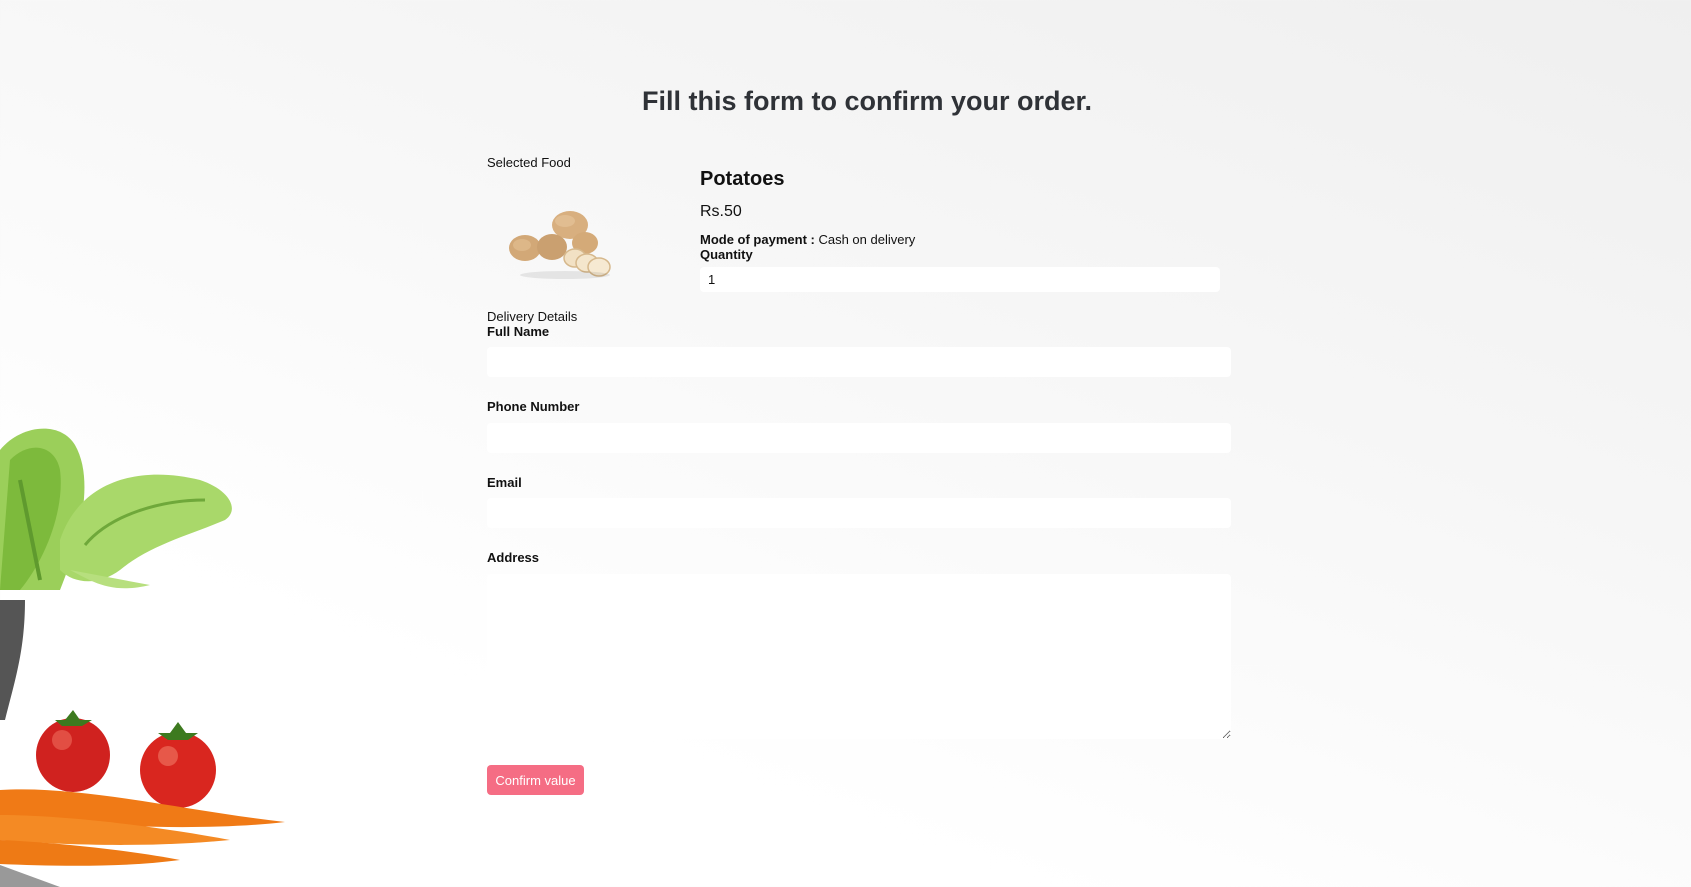 The height and width of the screenshot is (887, 1691). I want to click on confirm-button: Confirm value, so click(535, 780).